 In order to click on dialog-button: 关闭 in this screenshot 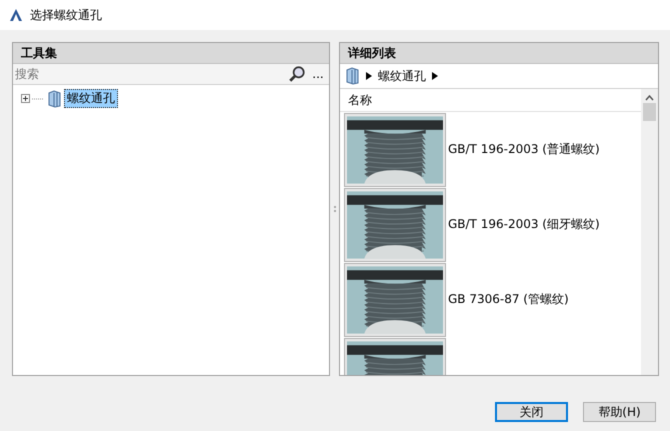, I will do `click(531, 412)`.